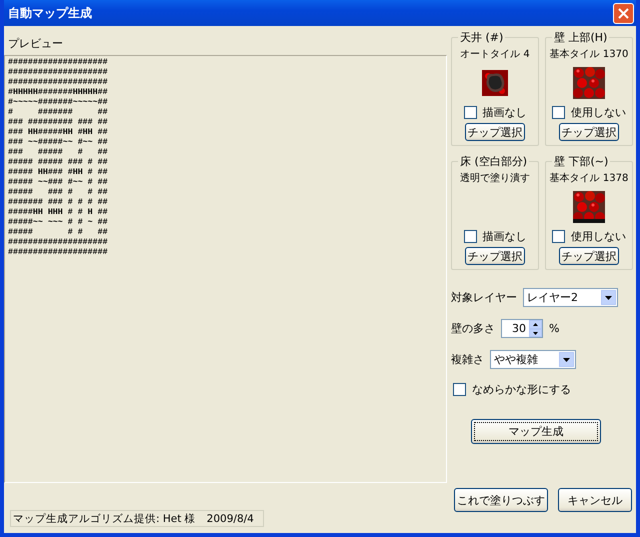  What do you see at coordinates (554, 329) in the screenshot?
I see `percent-unit: %` at bounding box center [554, 329].